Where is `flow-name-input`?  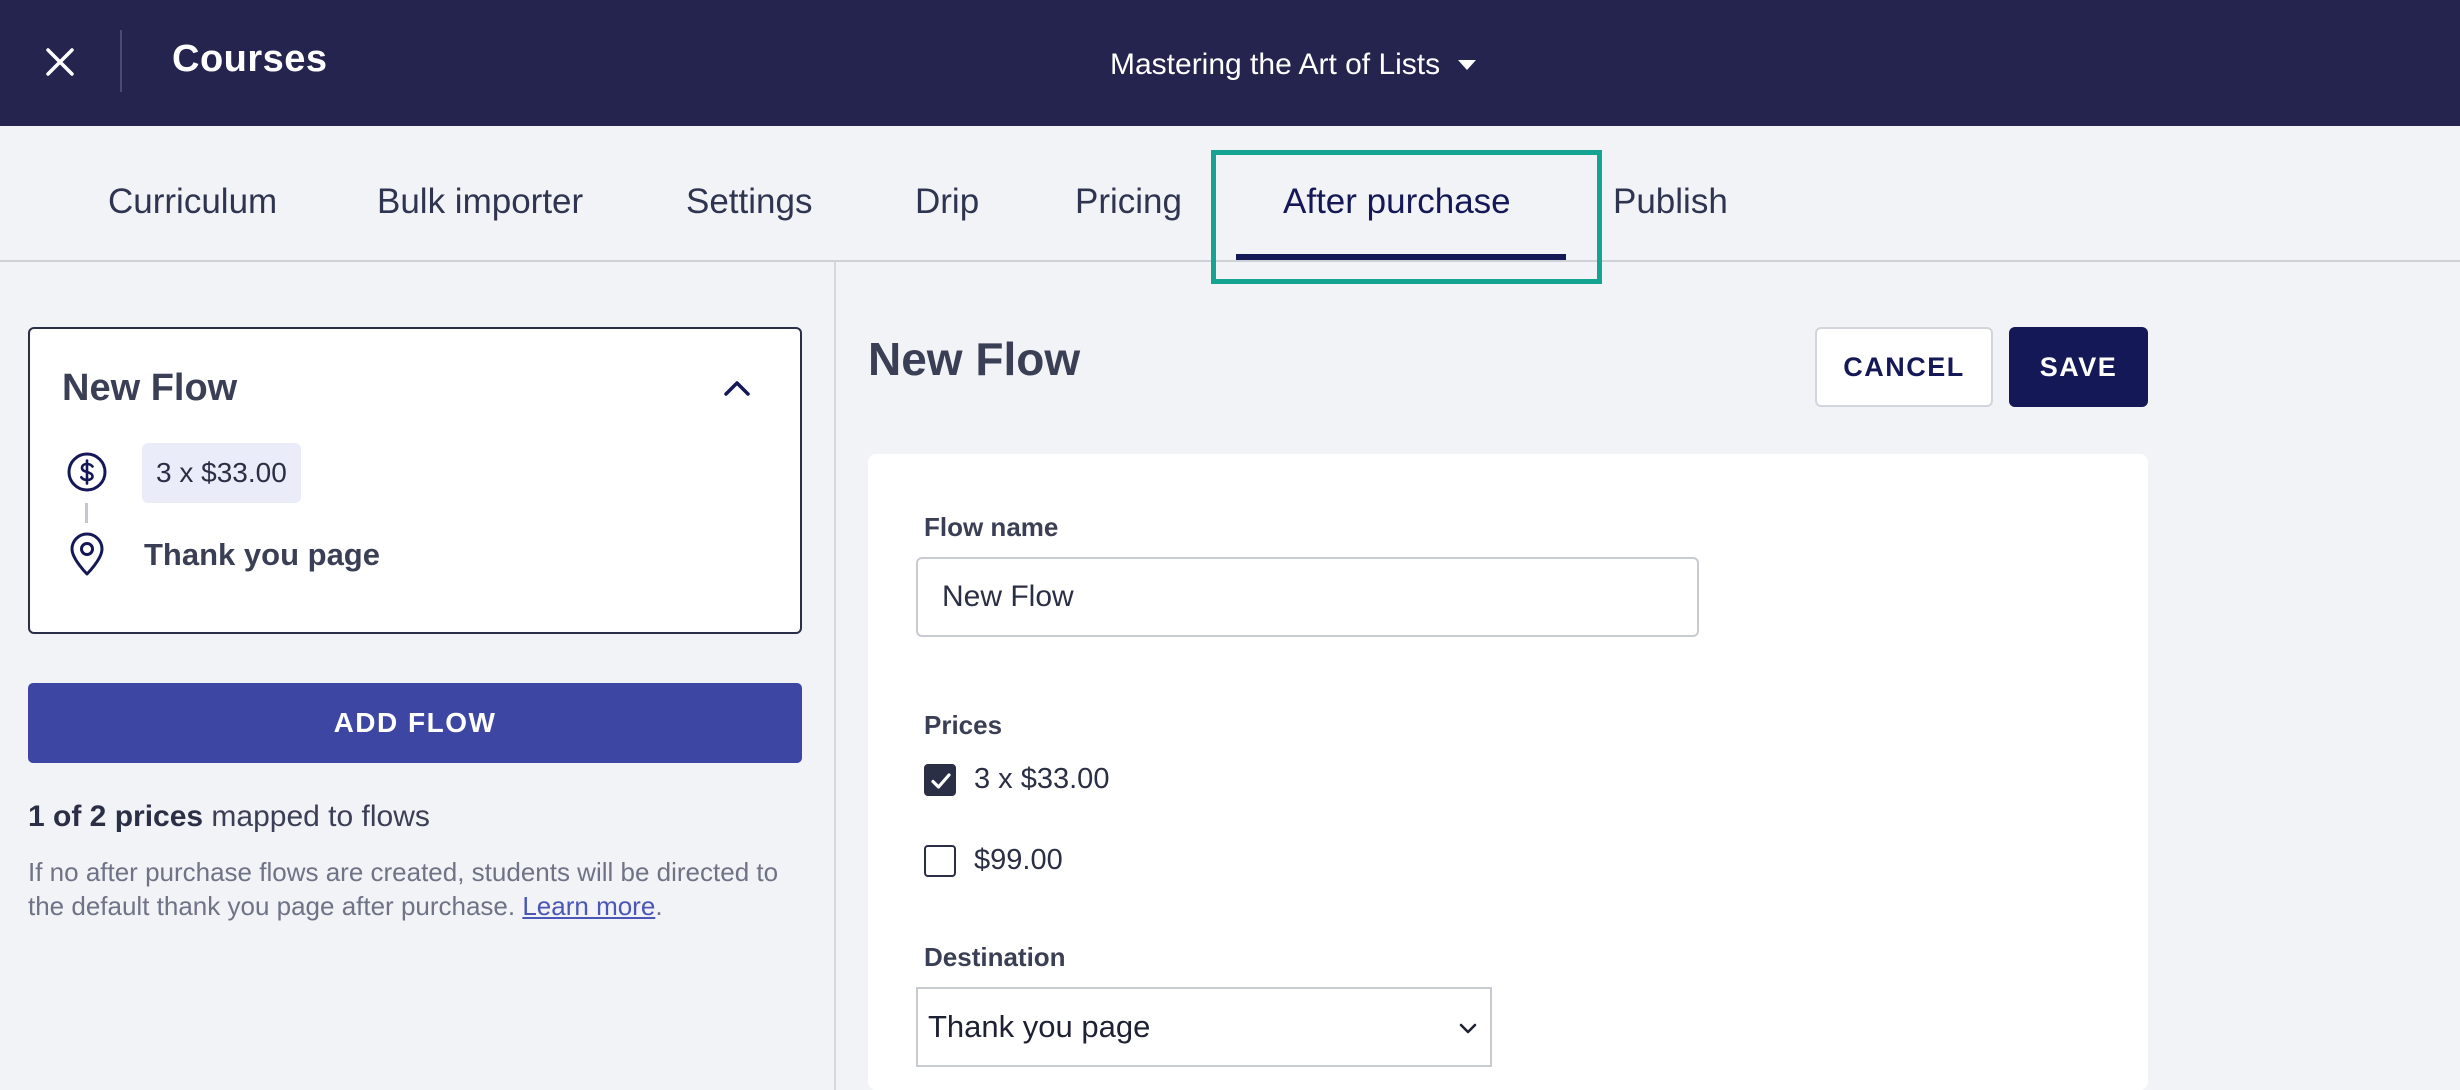 flow-name-input is located at coordinates (1307, 597).